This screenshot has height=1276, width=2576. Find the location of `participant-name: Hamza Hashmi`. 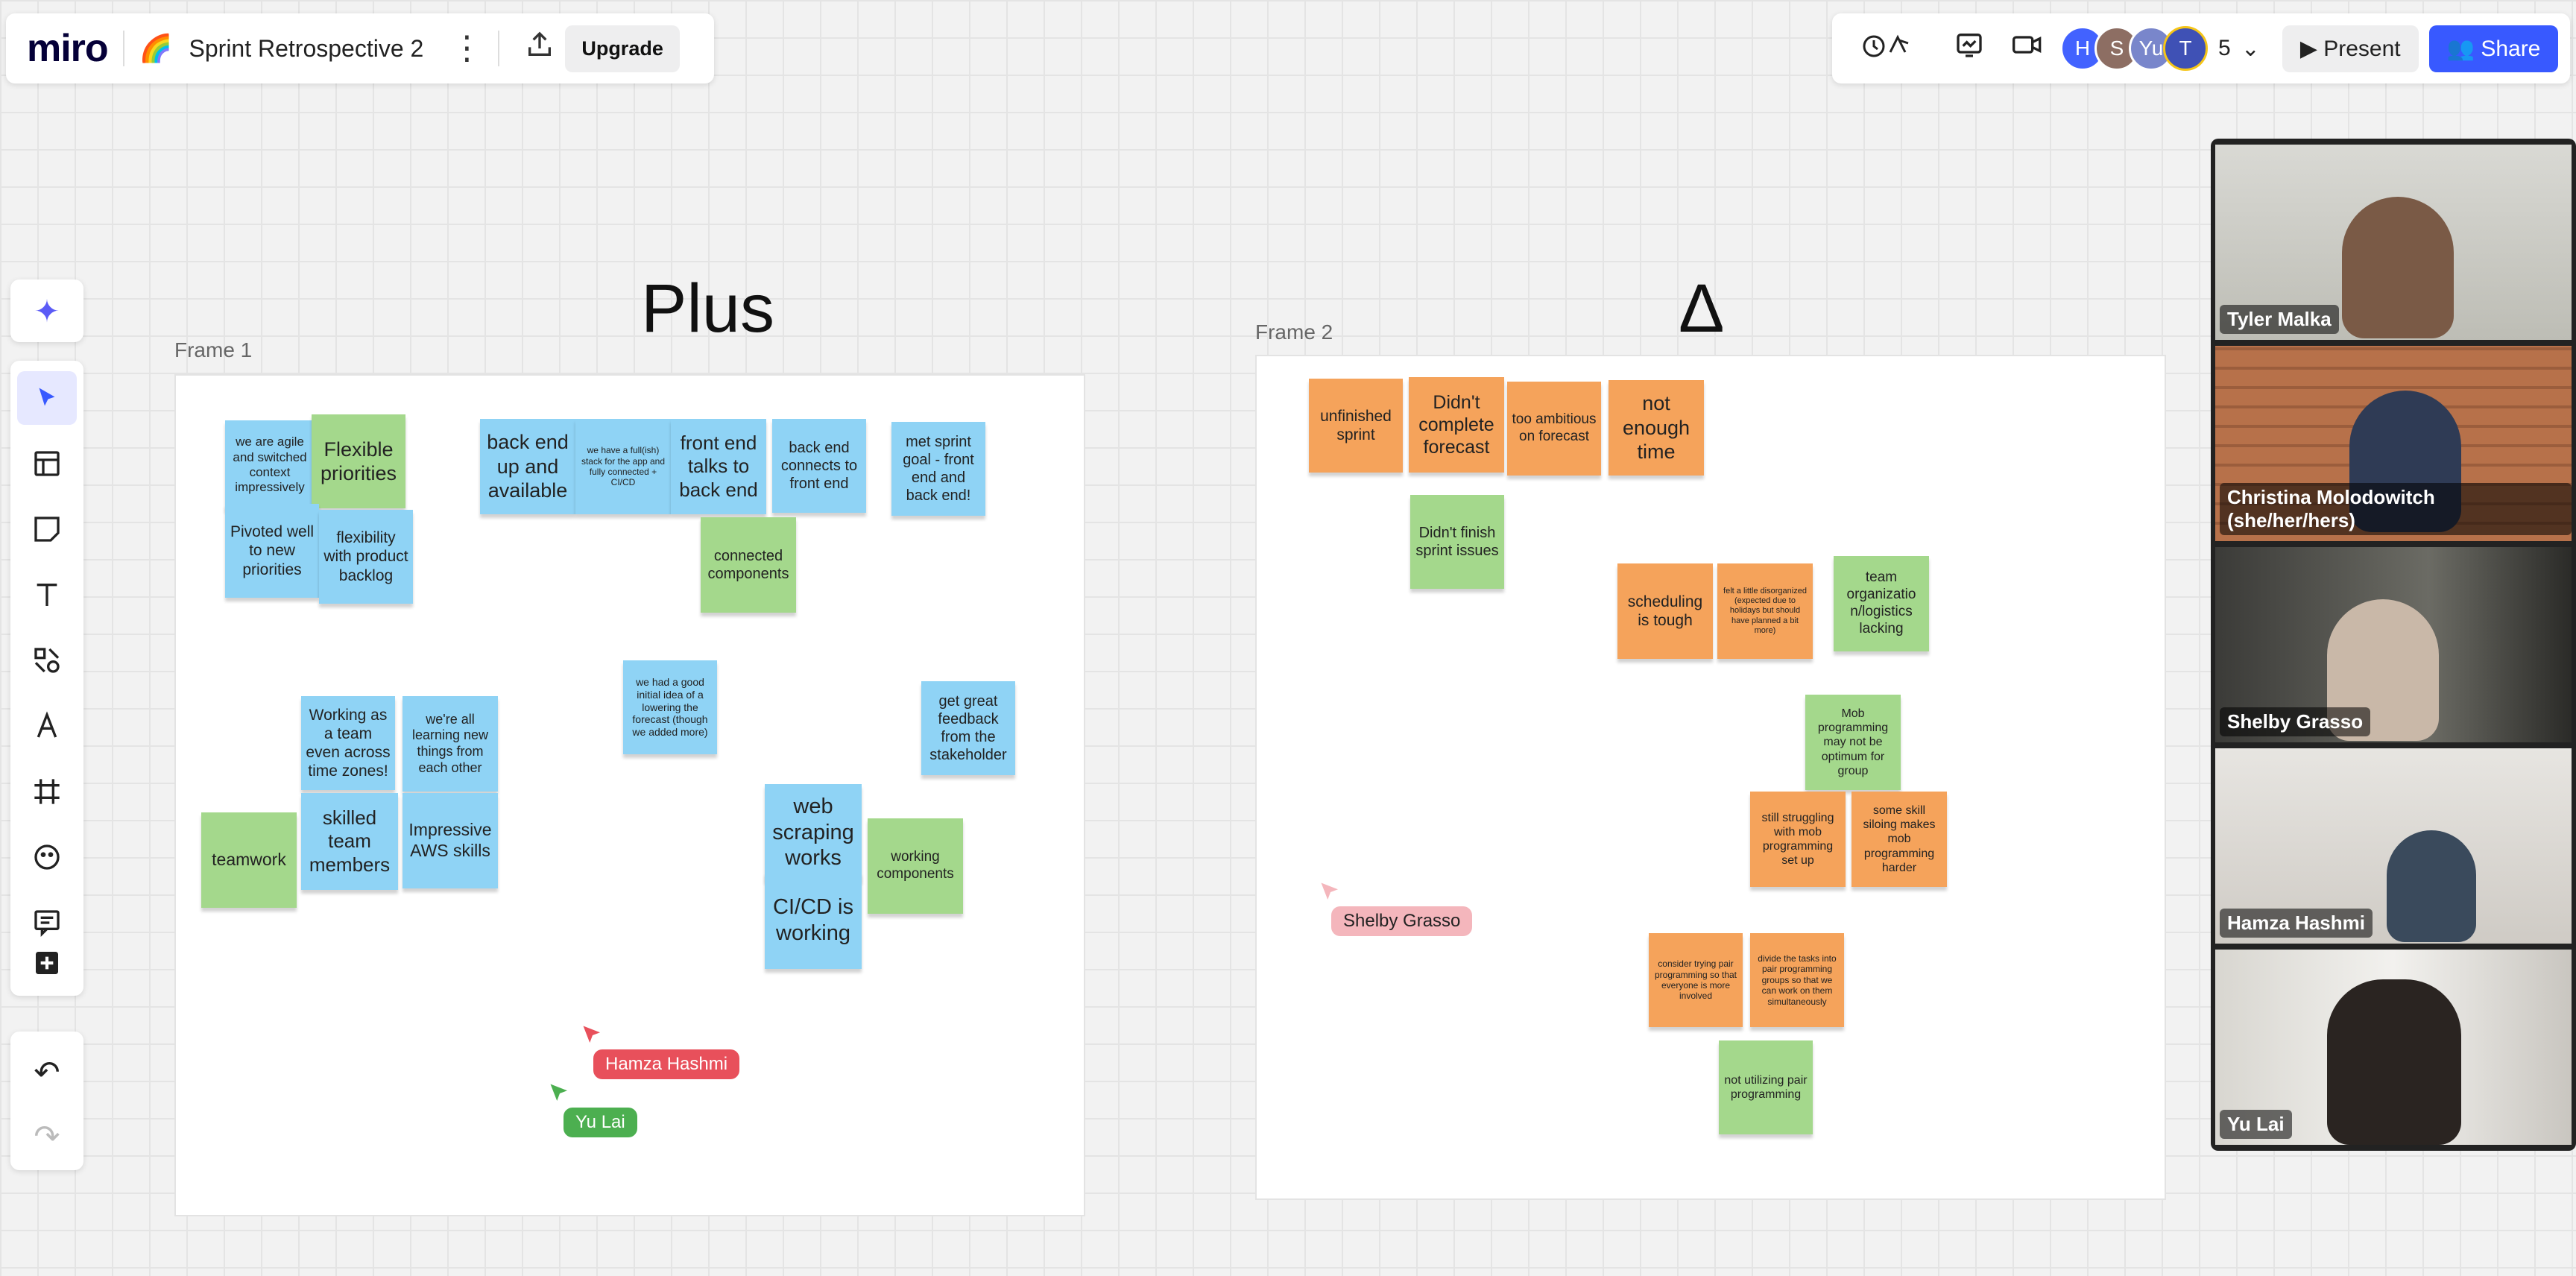

participant-name: Hamza Hashmi is located at coordinates (2296, 923).